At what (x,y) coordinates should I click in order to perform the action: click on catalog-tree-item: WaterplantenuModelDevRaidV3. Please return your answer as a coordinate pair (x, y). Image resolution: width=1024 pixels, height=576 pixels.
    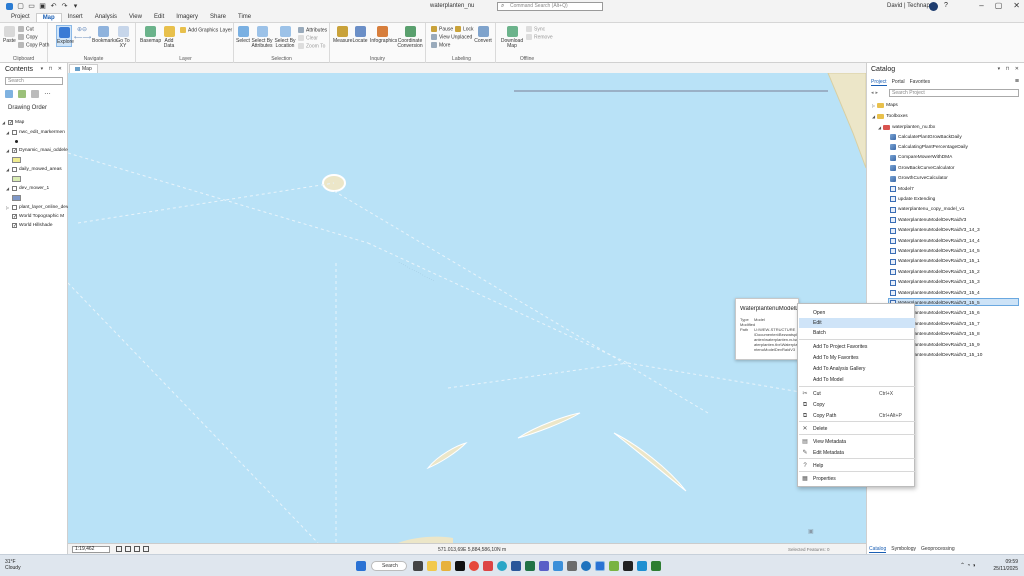
    Looking at the image, I should click on (928, 220).